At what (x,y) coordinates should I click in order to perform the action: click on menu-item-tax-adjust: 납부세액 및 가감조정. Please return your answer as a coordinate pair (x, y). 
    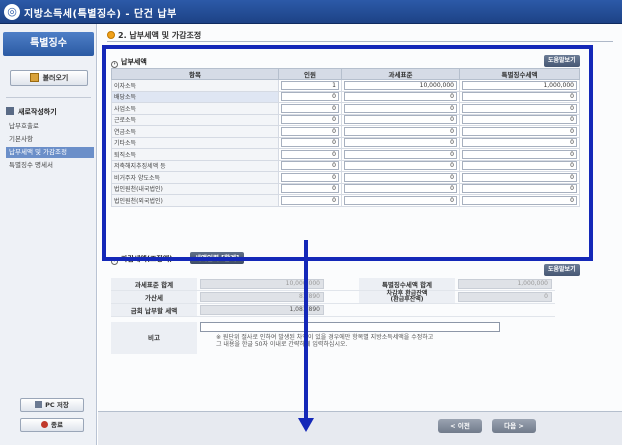
    Looking at the image, I should click on (50, 152).